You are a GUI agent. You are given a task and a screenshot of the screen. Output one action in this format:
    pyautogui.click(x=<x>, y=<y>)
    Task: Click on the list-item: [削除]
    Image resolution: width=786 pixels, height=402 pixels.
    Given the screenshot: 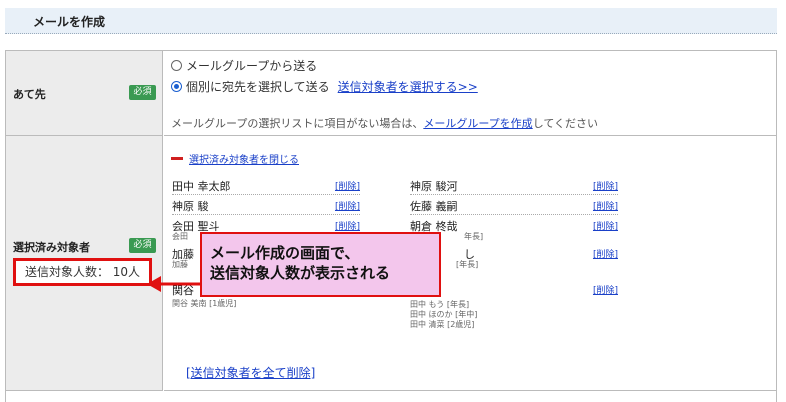 What is the action you would take?
    pyautogui.click(x=591, y=289)
    